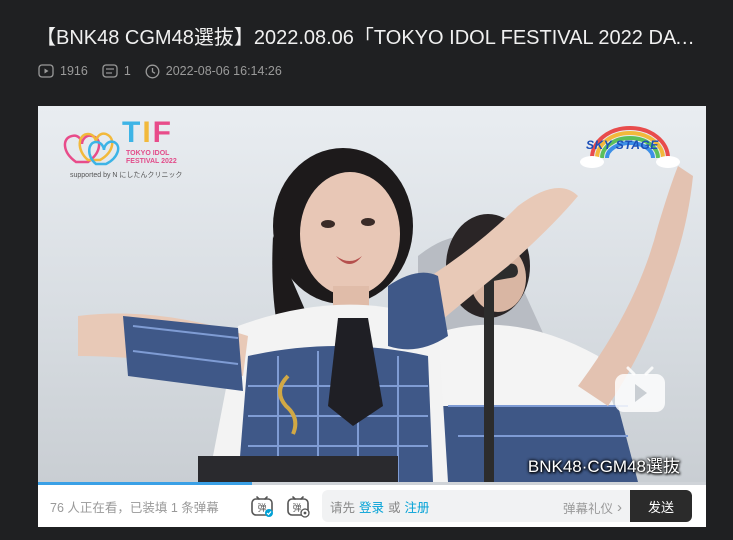  What do you see at coordinates (394, 507) in the screenshot?
I see `or-text: 或` at bounding box center [394, 507].